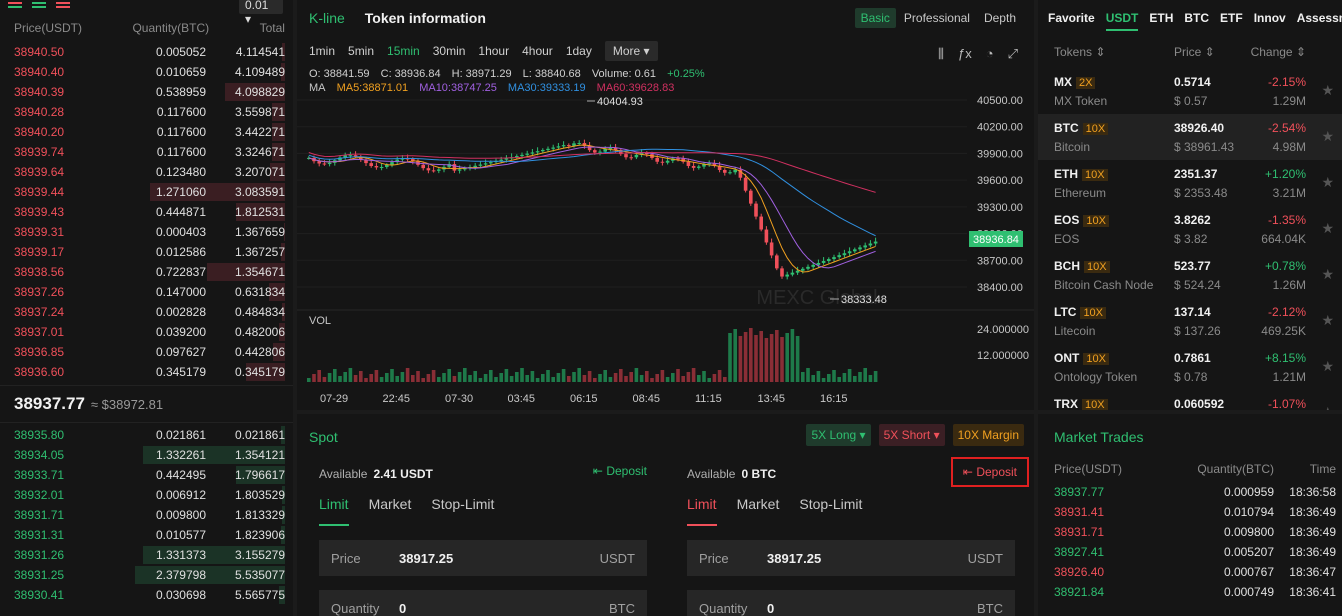 The image size is (1342, 616). What do you see at coordinates (146, 515) in the screenshot?
I see `bid-row: 38931.71 0.009800 1.813329` at bounding box center [146, 515].